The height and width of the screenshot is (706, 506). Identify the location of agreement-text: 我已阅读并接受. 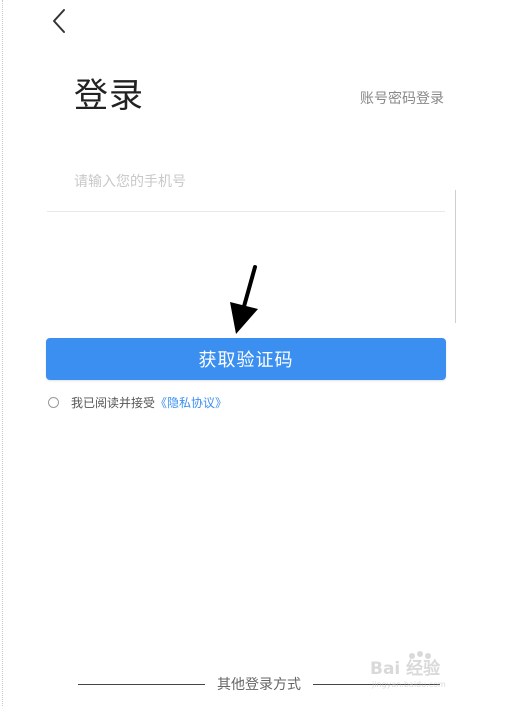
(113, 402).